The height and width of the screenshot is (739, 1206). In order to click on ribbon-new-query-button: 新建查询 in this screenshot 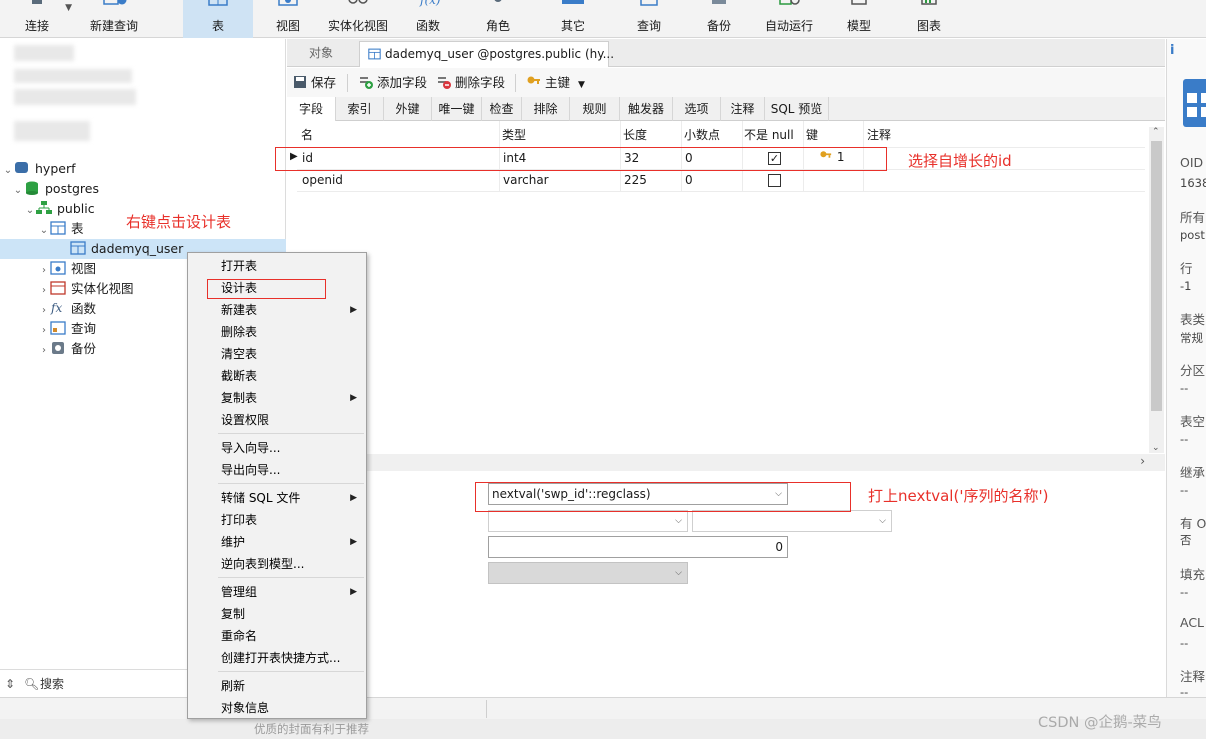, I will do `click(114, 19)`.